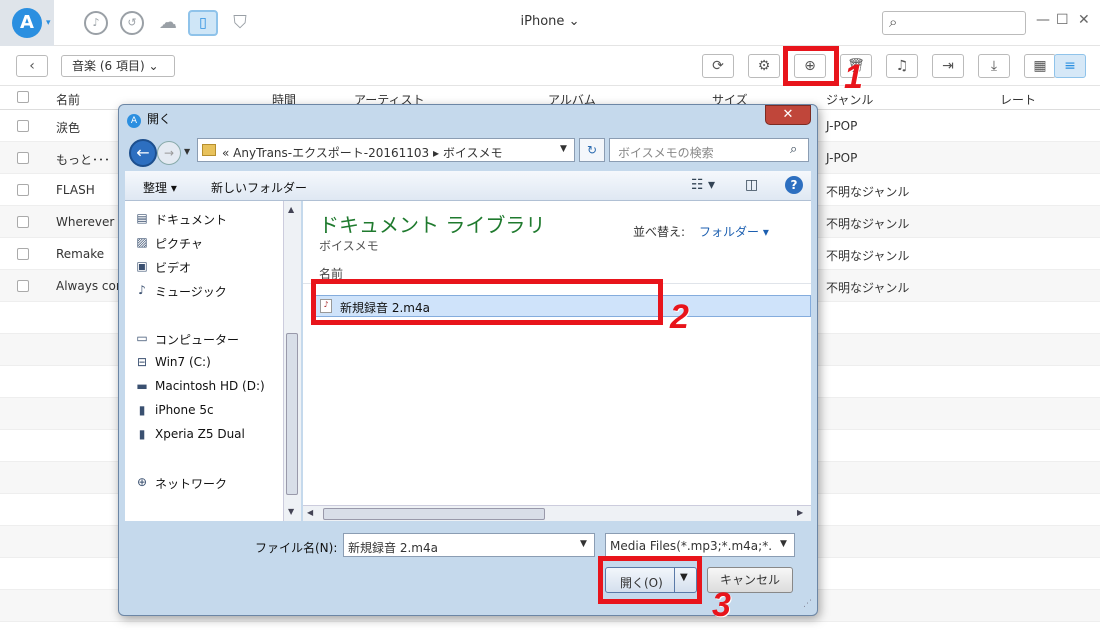 This screenshot has width=1100, height=640. I want to click on shirt-nav-icon: ⛉, so click(240, 23).